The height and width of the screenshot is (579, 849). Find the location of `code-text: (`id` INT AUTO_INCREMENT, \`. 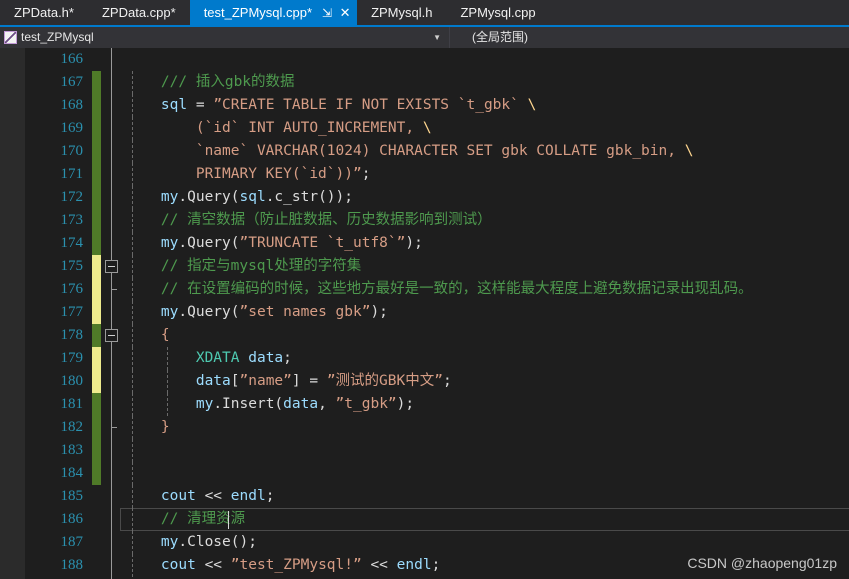

code-text: (`id` INT AUTO_INCREMENT, \ is located at coordinates (487, 128).